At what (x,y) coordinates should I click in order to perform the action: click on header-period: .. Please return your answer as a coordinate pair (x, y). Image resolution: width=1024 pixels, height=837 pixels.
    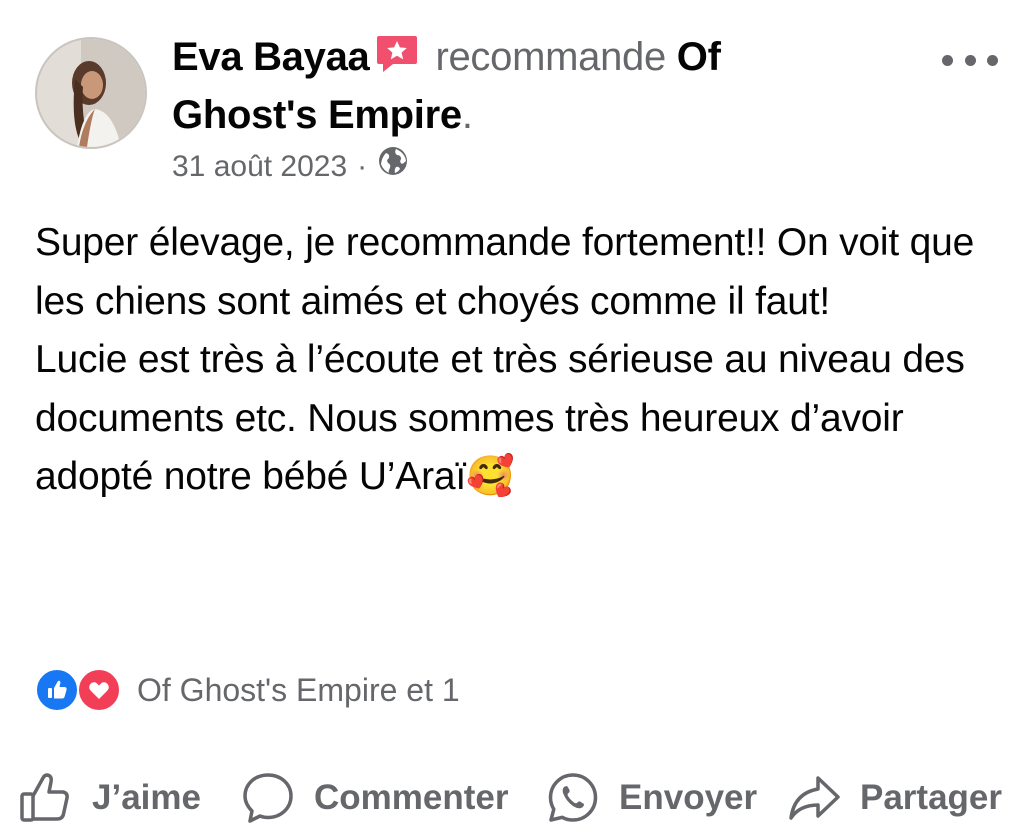
    Looking at the image, I should click on (467, 115).